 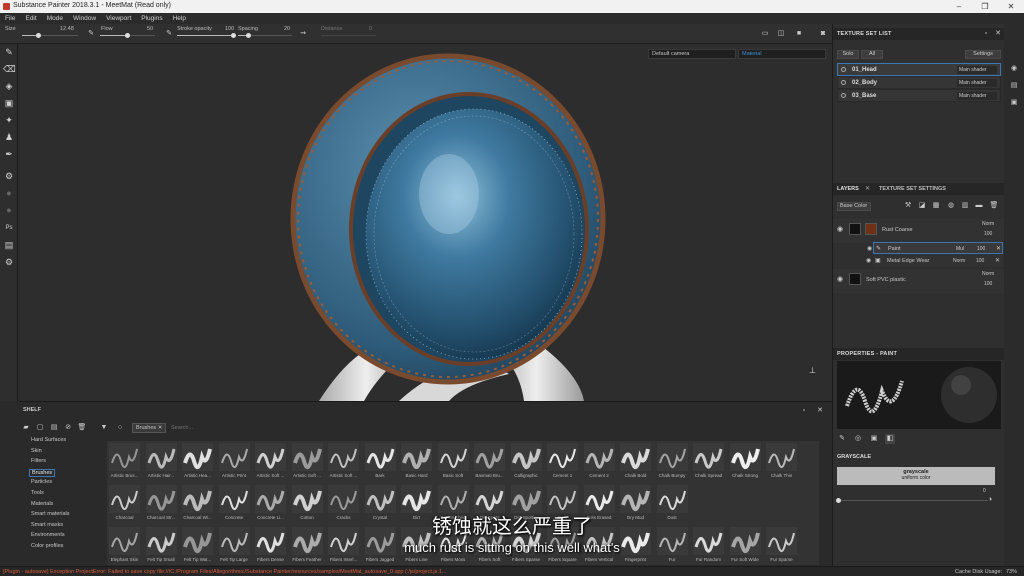 I want to click on spray-icon: ●, so click(x=9, y=193).